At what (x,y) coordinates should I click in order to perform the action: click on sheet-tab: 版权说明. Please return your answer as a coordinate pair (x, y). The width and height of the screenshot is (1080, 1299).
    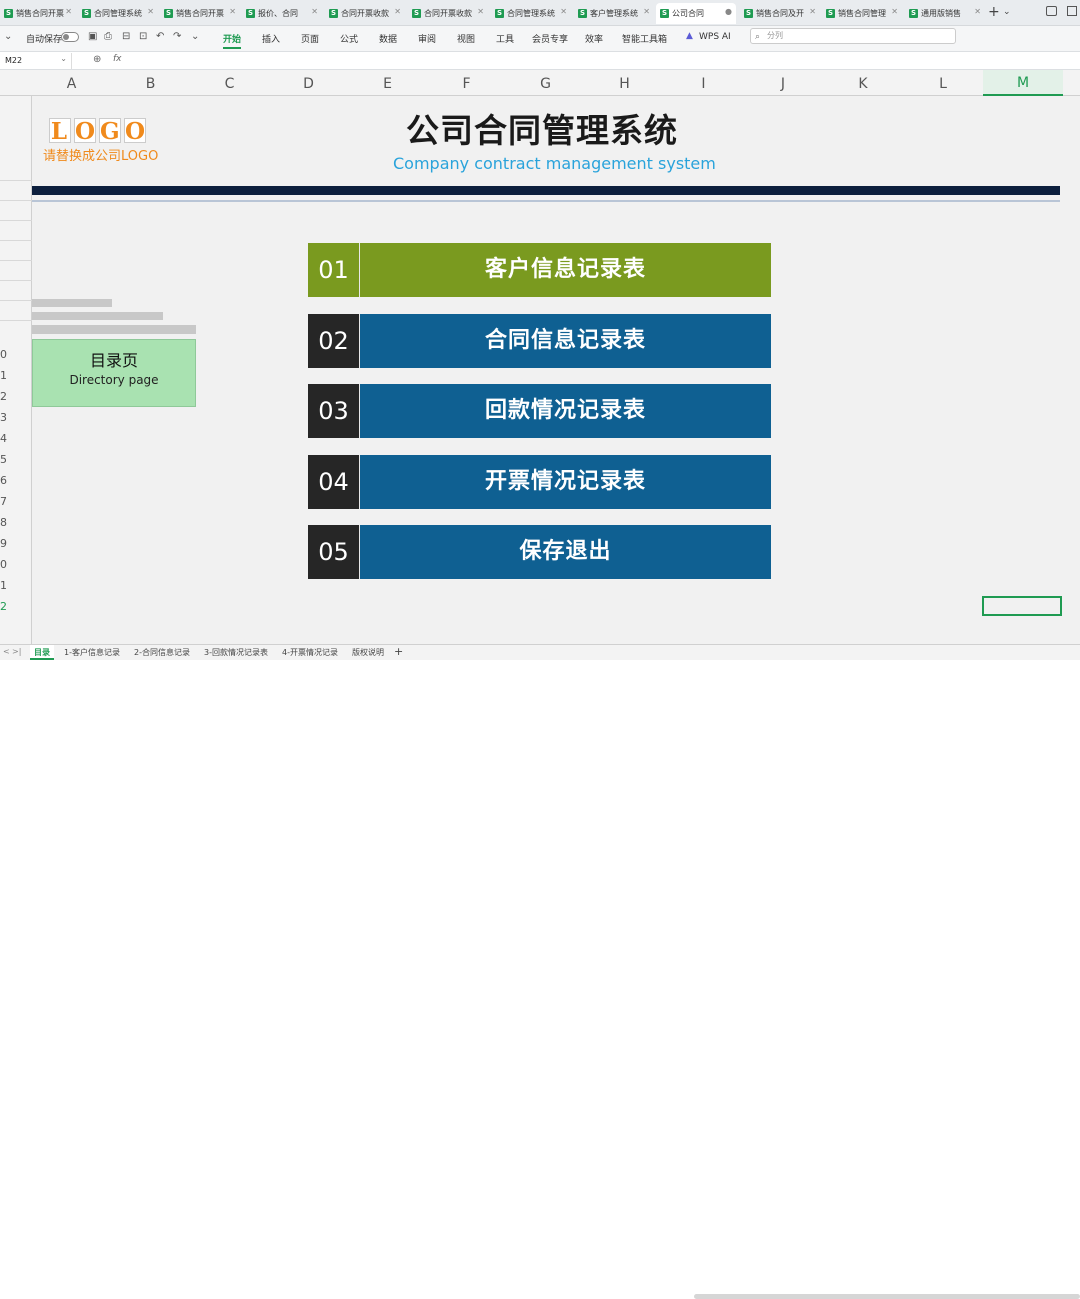
    Looking at the image, I should click on (368, 652).